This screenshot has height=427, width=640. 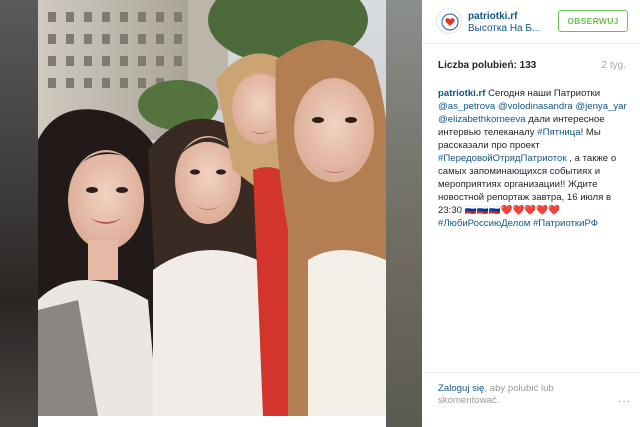 I want to click on follow-button: OBSERWUJ, so click(x=593, y=21).